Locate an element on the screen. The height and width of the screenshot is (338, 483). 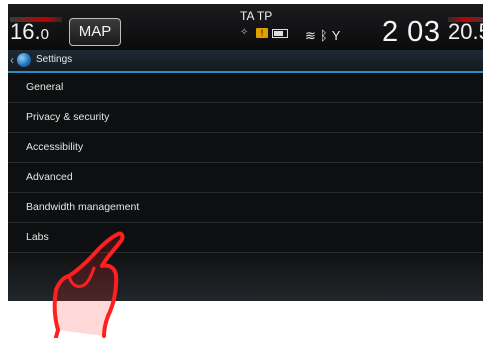
signal-icon: Y is located at coordinates (336, 35).